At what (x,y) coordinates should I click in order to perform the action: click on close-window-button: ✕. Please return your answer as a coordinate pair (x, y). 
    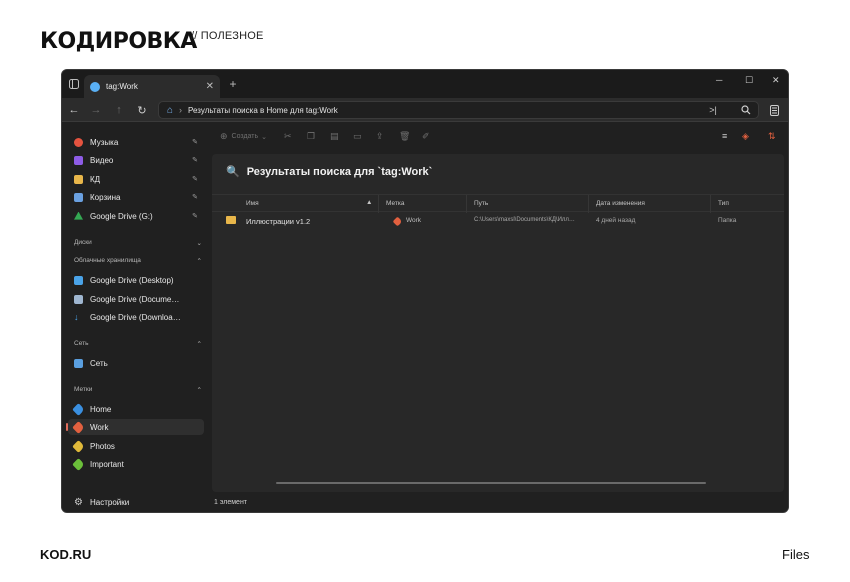
    Looking at the image, I should click on (776, 80).